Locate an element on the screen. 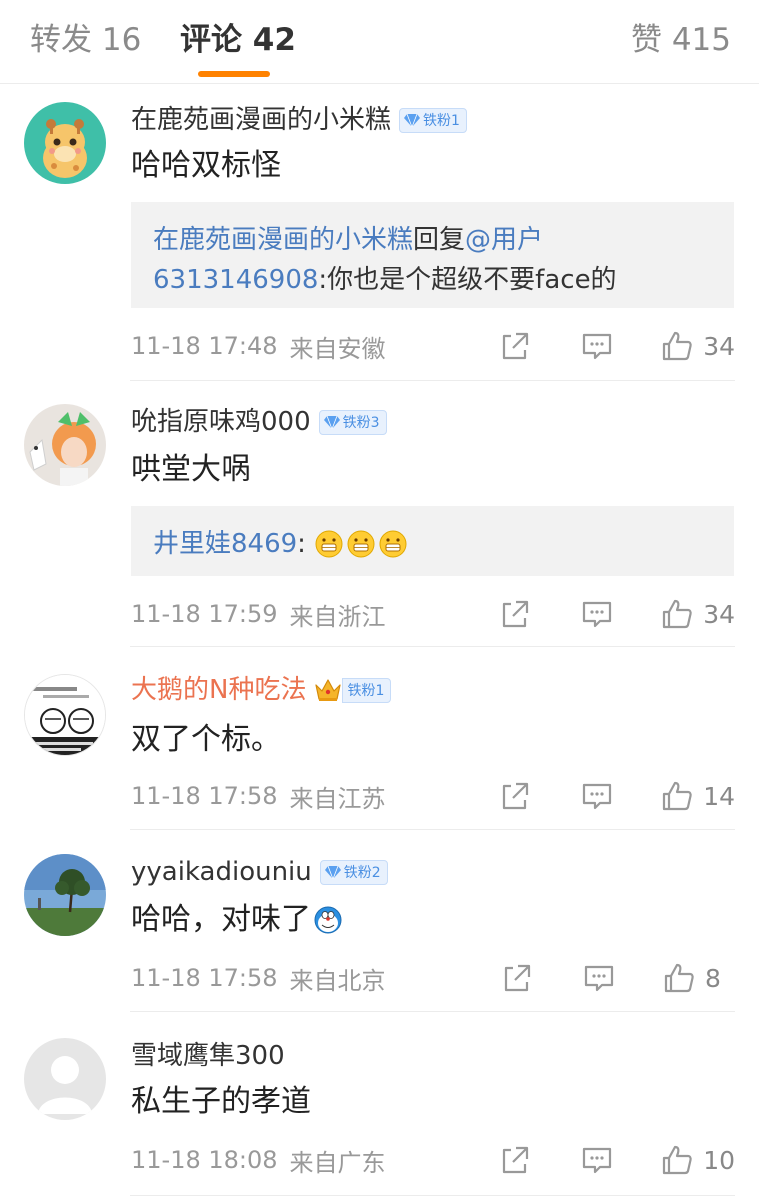  like-count: 10 is located at coordinates (719, 1160).